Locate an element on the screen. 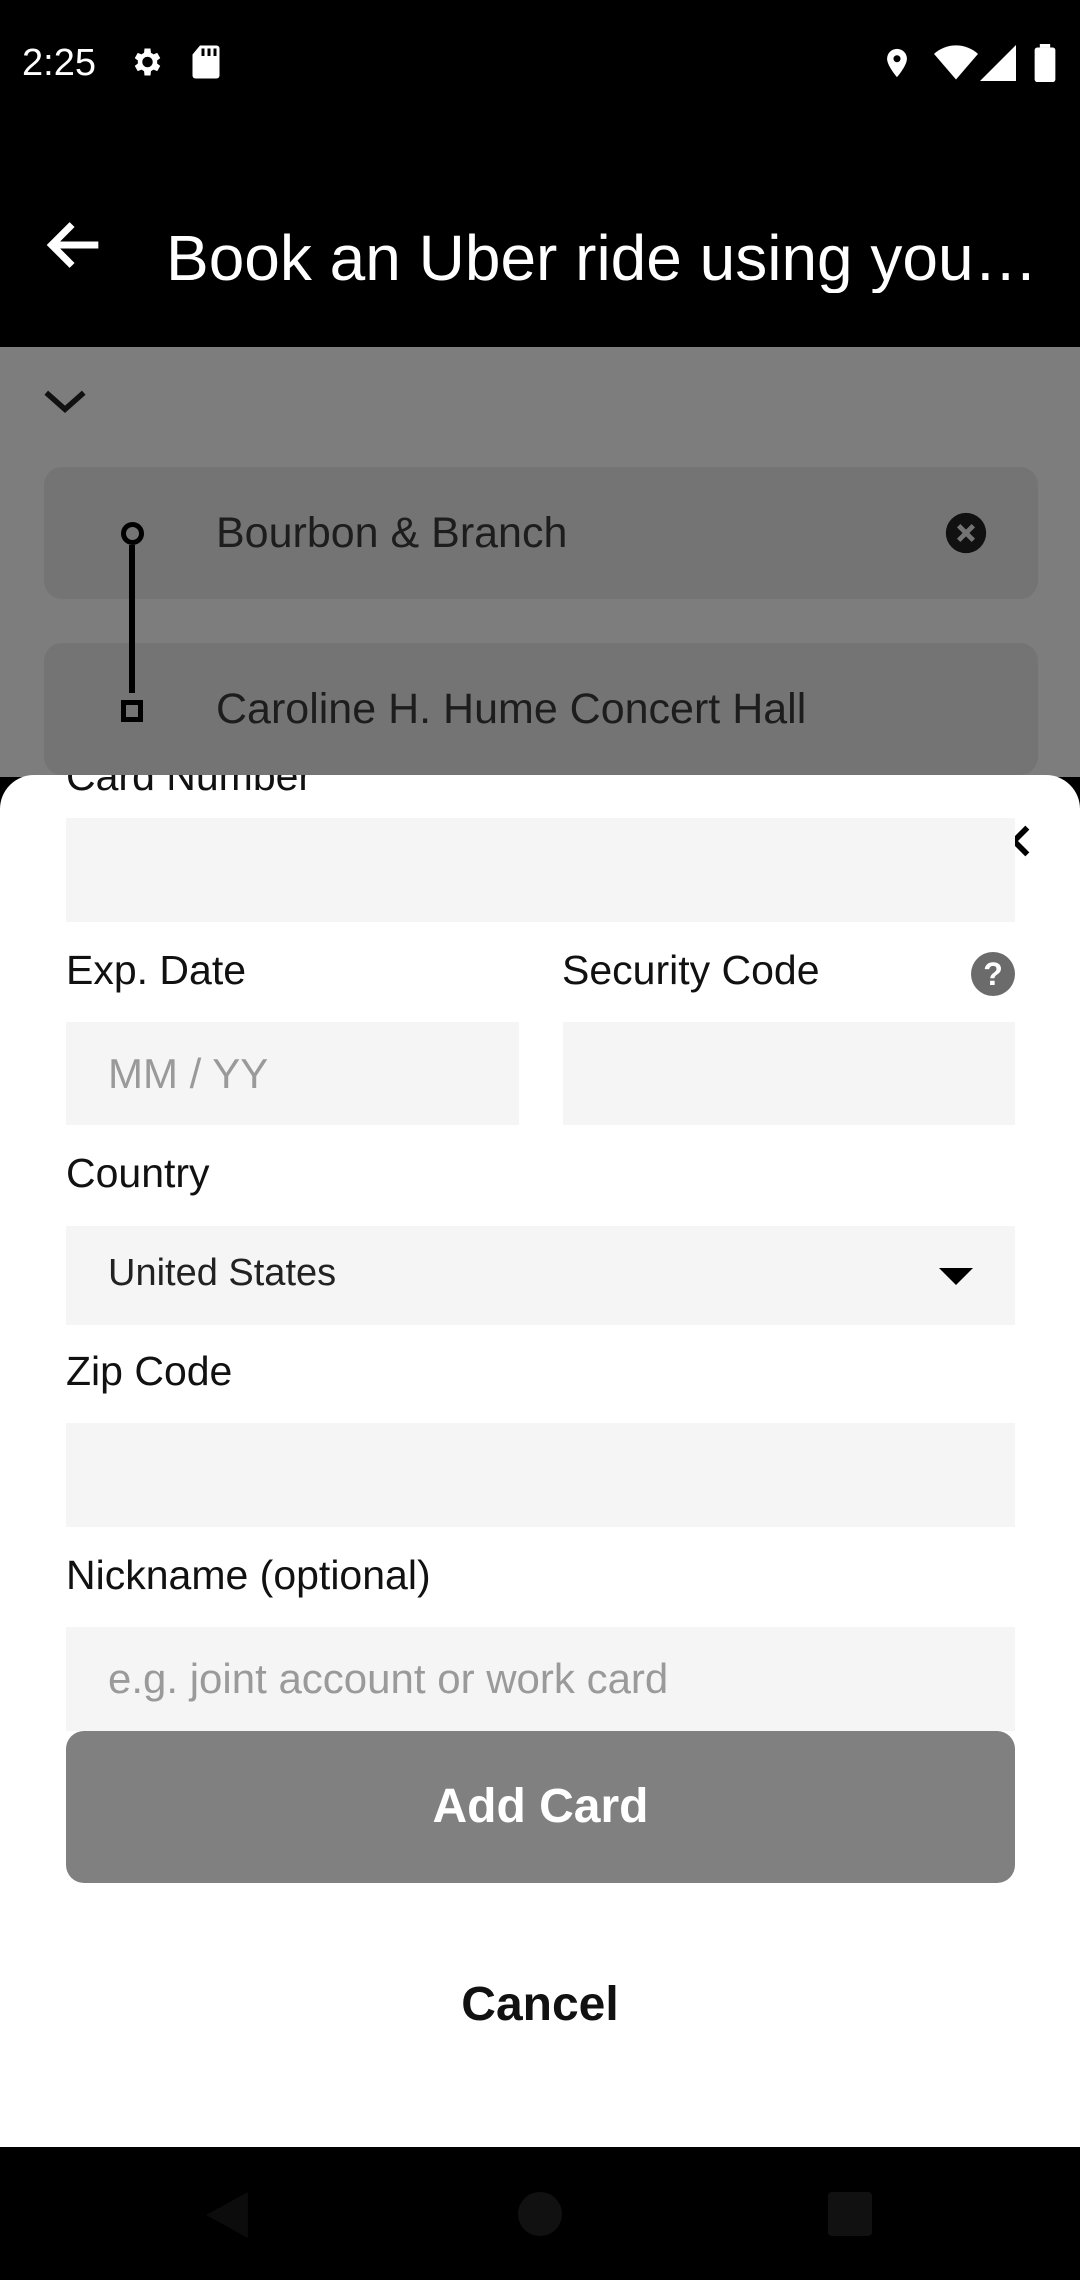  pickup-dot-icon is located at coordinates (132, 533).